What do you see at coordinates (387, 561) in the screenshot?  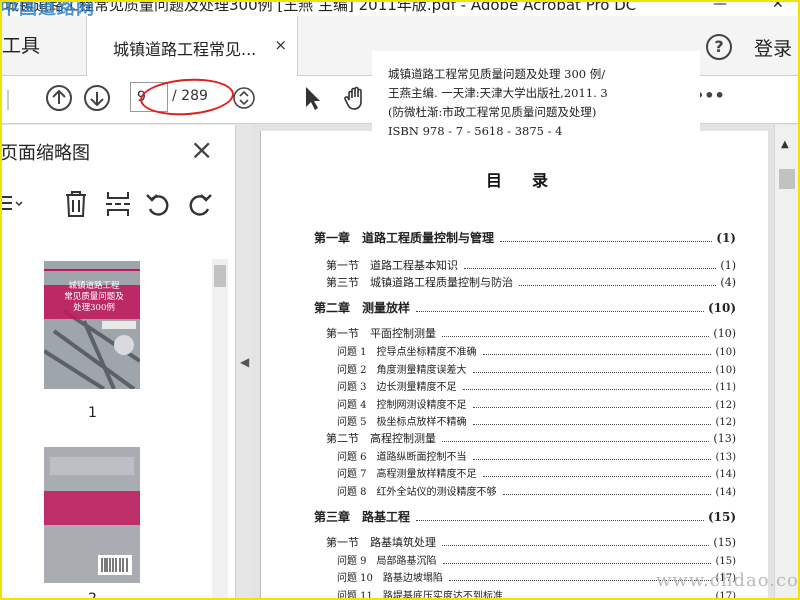 I see `toc-entry-title: 问题 9 局部路基沉陷` at bounding box center [387, 561].